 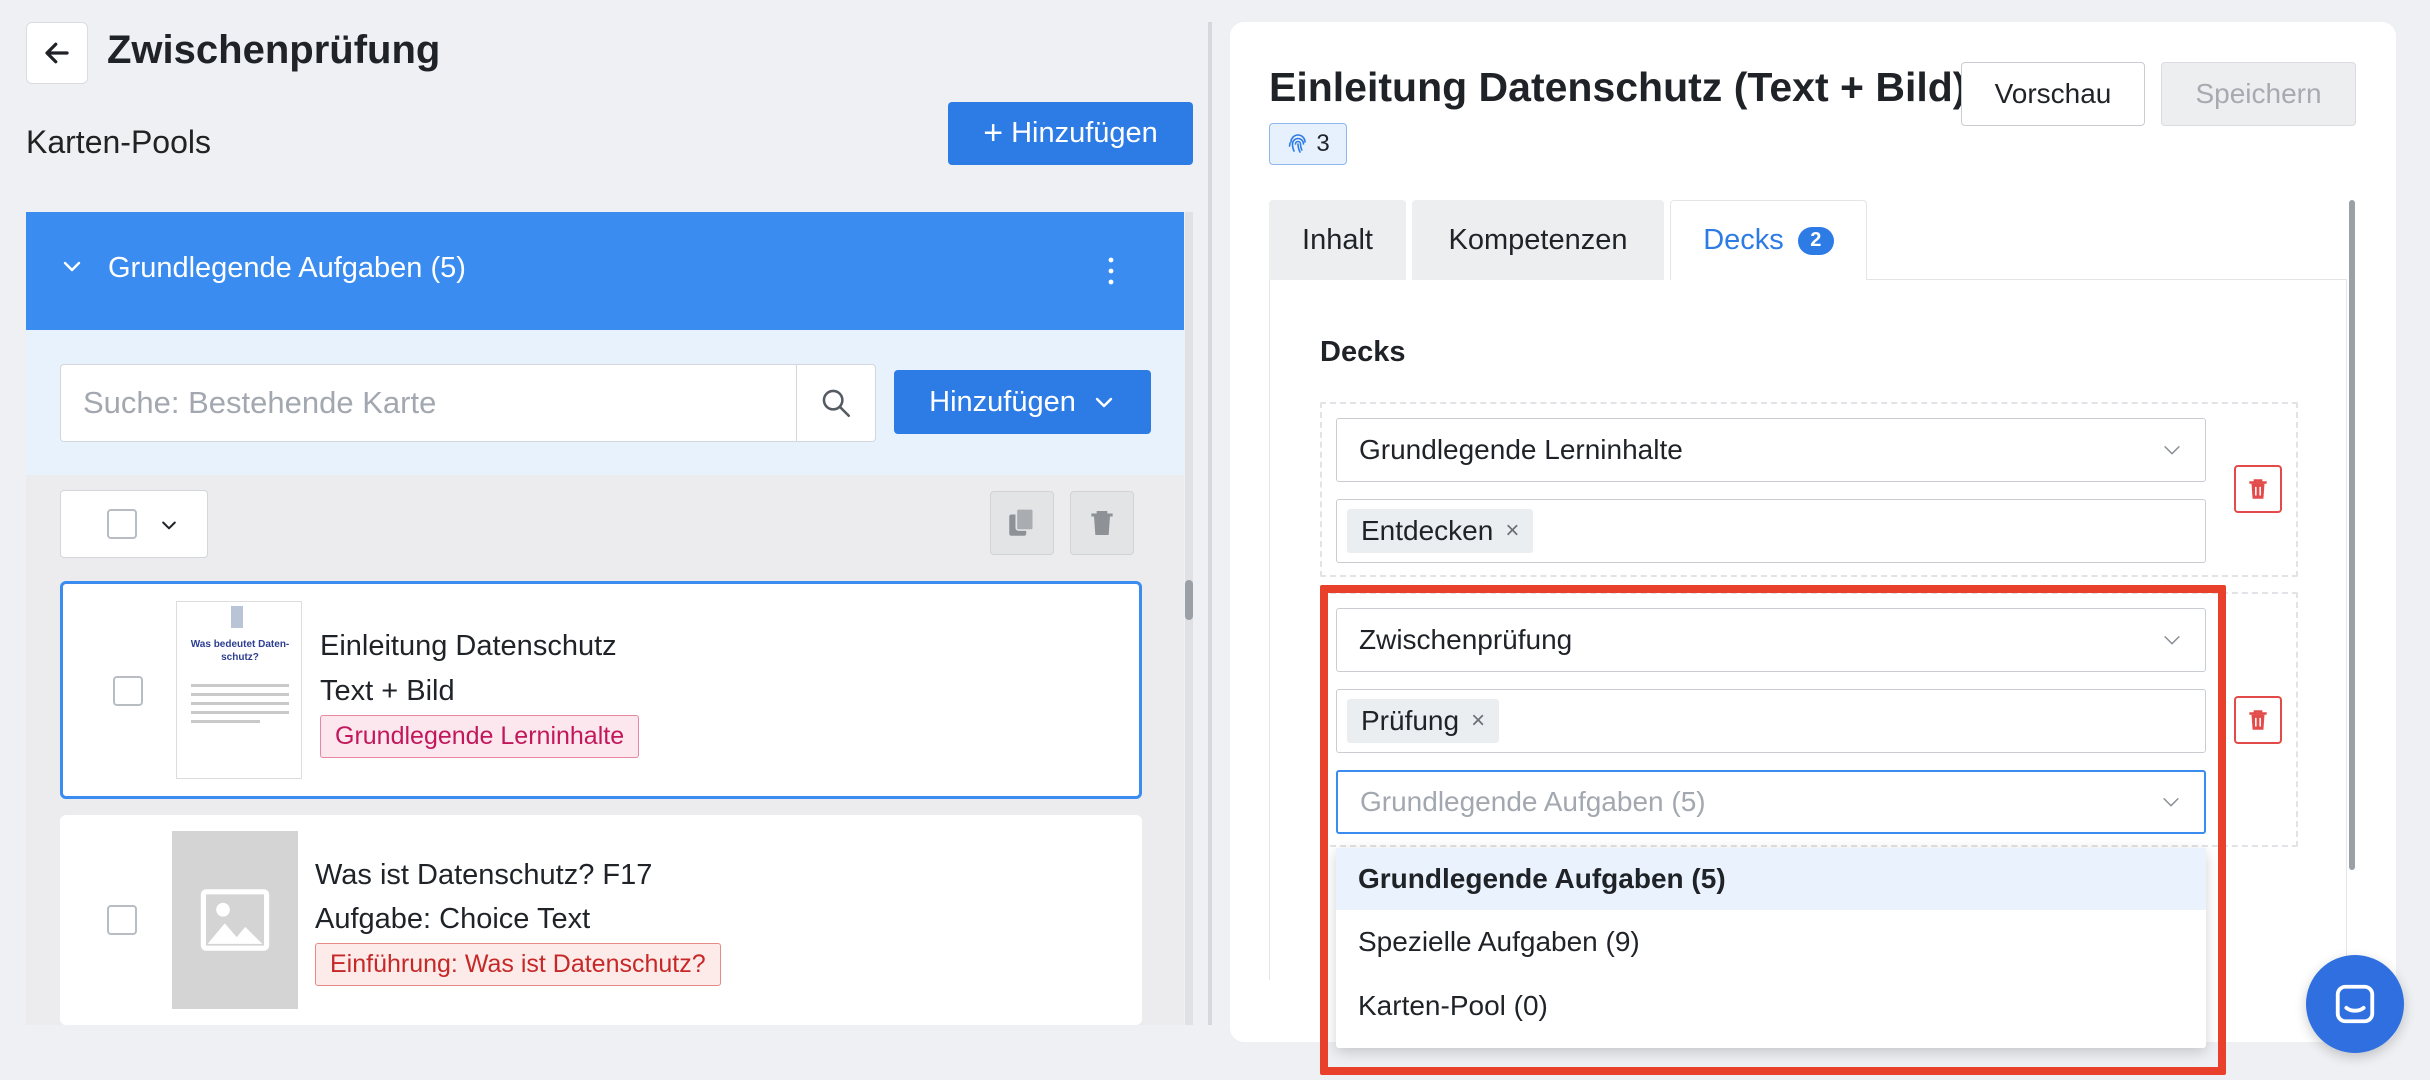 I want to click on chat-launcher-button, so click(x=2355, y=1004).